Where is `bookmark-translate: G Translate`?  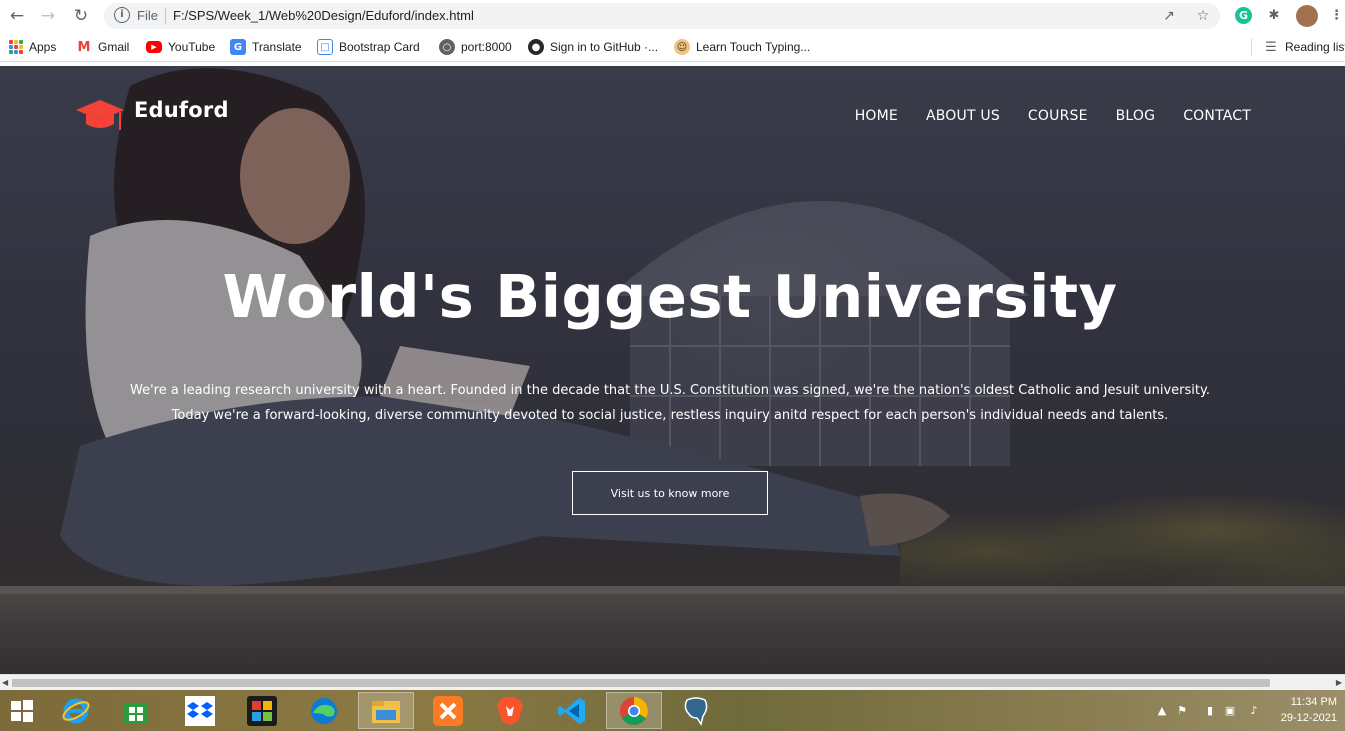
bookmark-translate: G Translate is located at coordinates (266, 47).